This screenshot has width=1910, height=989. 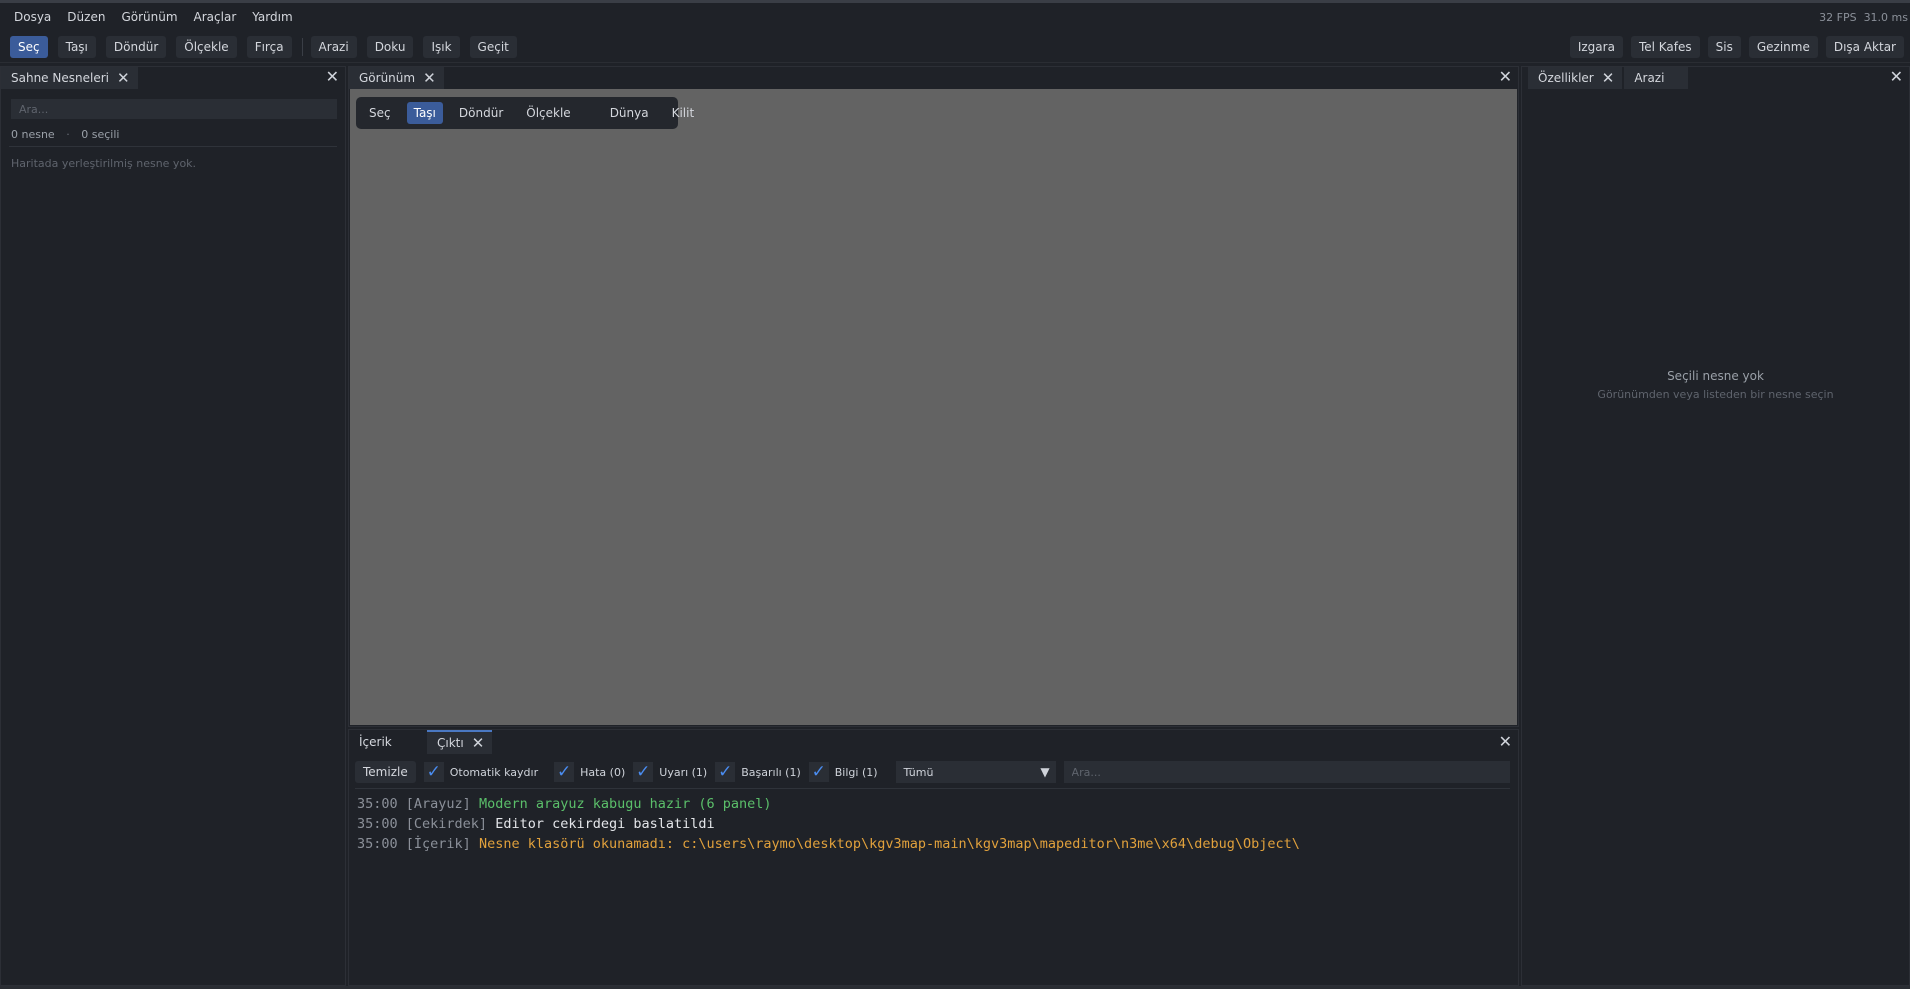 I want to click on autoscroll-checkbox: ✓ Otomatik kaydır, so click(x=484, y=772).